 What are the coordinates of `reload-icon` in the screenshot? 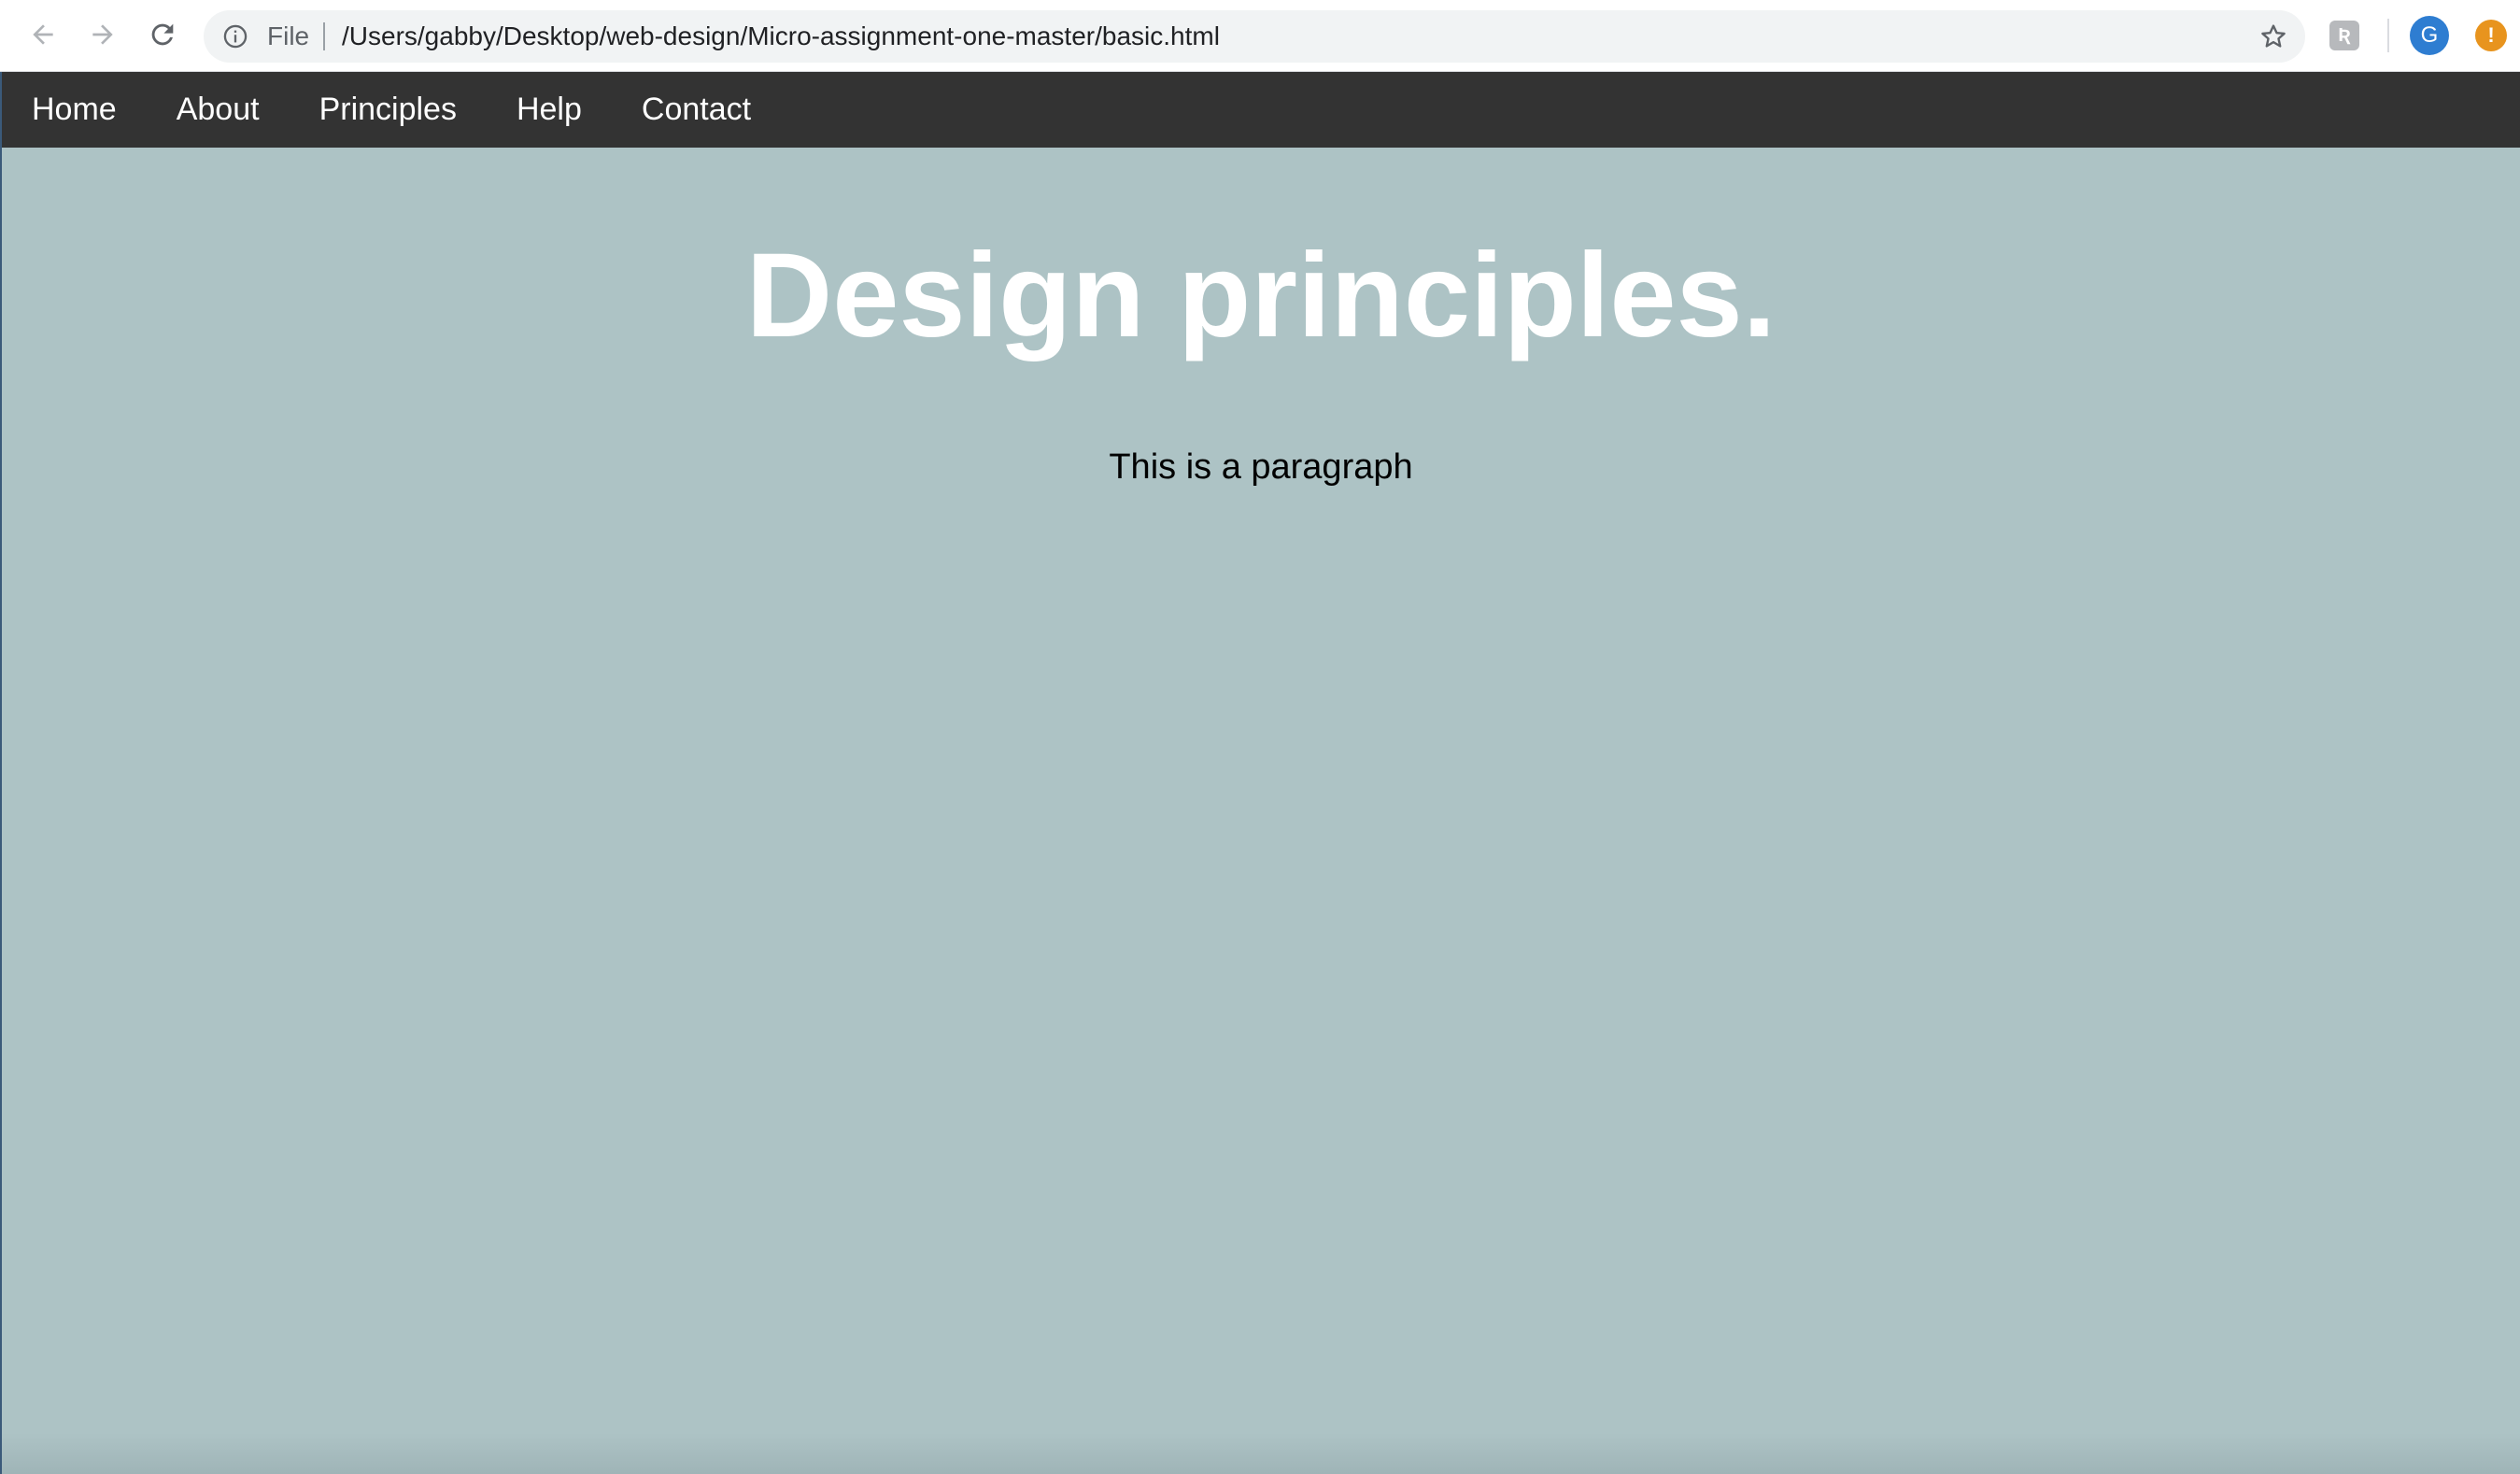 It's located at (162, 34).